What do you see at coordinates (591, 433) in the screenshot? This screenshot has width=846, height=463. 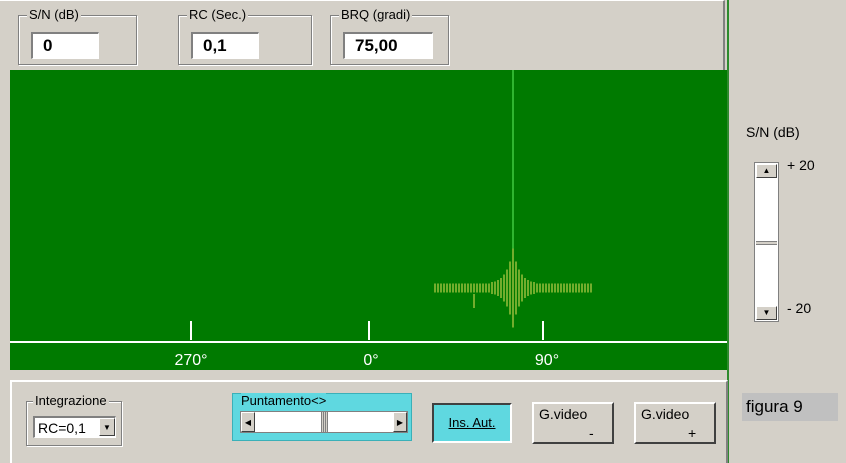 I see `gvideo-minus-sign: -` at bounding box center [591, 433].